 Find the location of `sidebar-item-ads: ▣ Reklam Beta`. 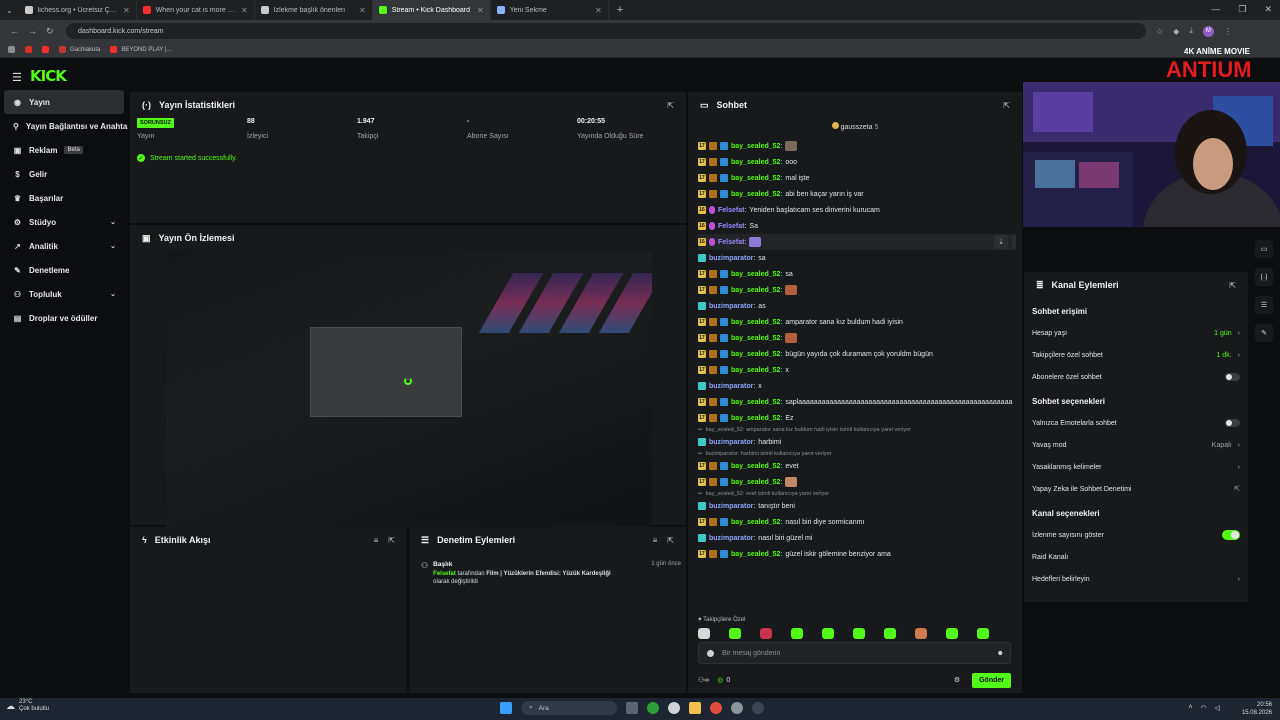

sidebar-item-ads: ▣ Reklam Beta is located at coordinates (64, 150).